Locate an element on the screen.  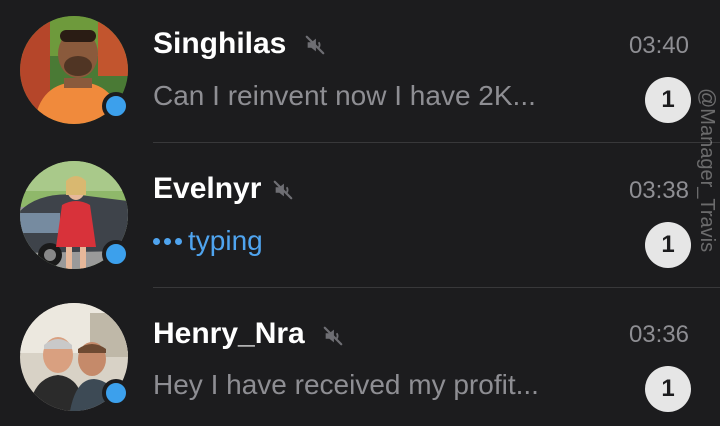
typing-dots-icon is located at coordinates (167, 241).